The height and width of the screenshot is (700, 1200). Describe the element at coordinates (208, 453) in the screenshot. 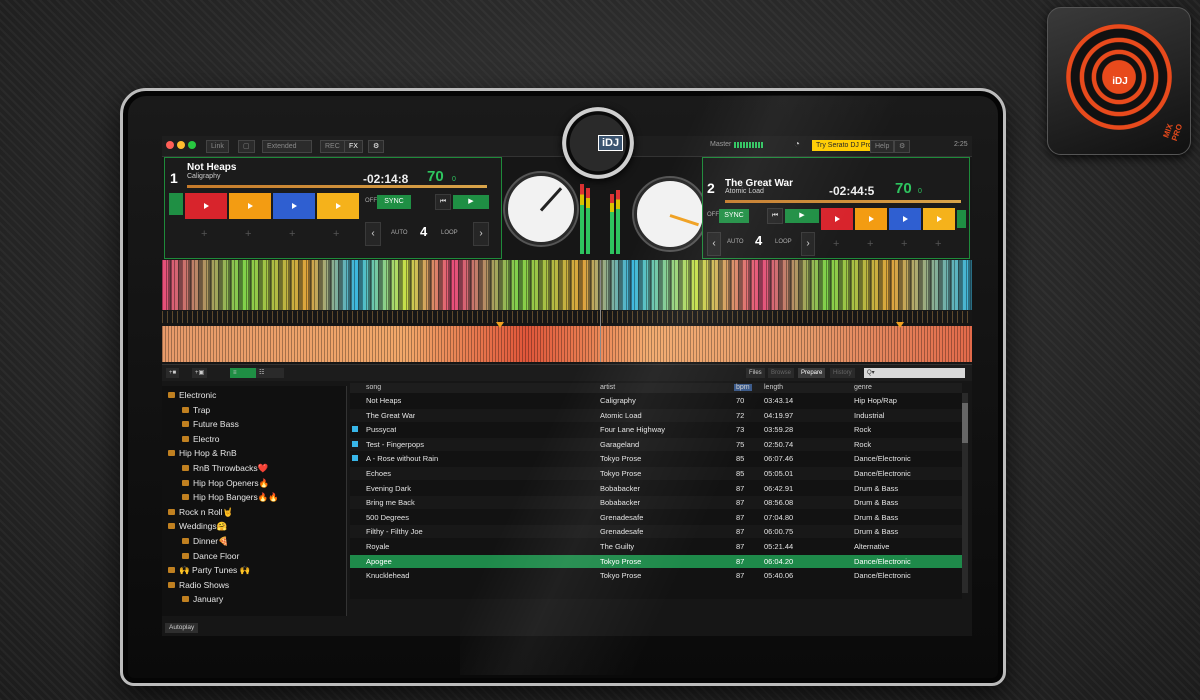

I see `crate-label: Hip Hop & RnB` at that location.